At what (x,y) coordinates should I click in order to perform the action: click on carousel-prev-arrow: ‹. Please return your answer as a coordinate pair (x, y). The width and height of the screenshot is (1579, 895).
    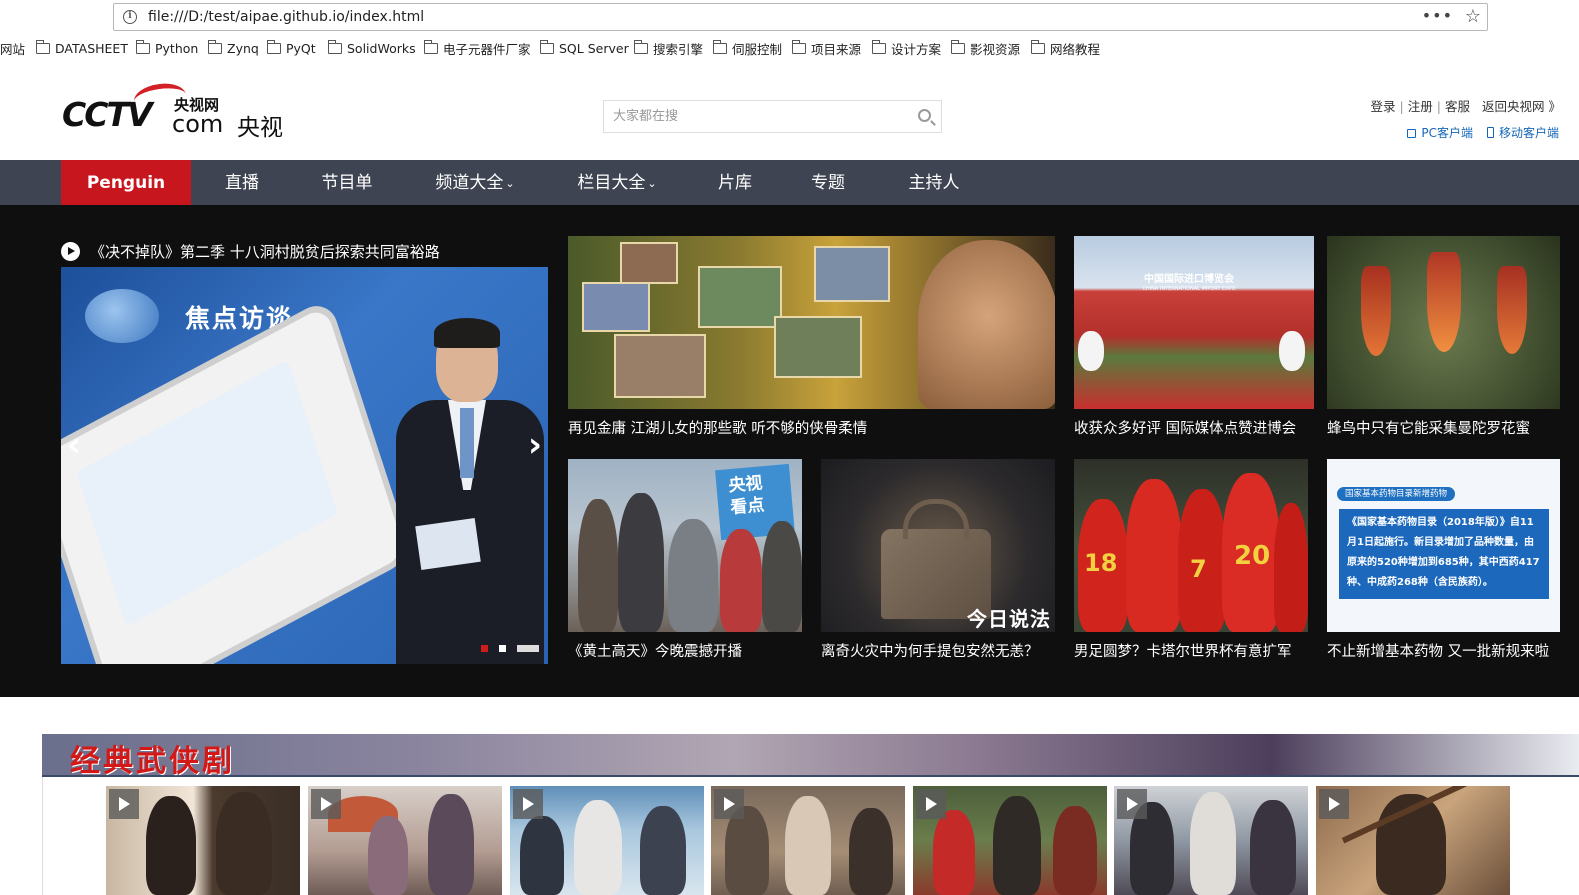
    Looking at the image, I should click on (74, 445).